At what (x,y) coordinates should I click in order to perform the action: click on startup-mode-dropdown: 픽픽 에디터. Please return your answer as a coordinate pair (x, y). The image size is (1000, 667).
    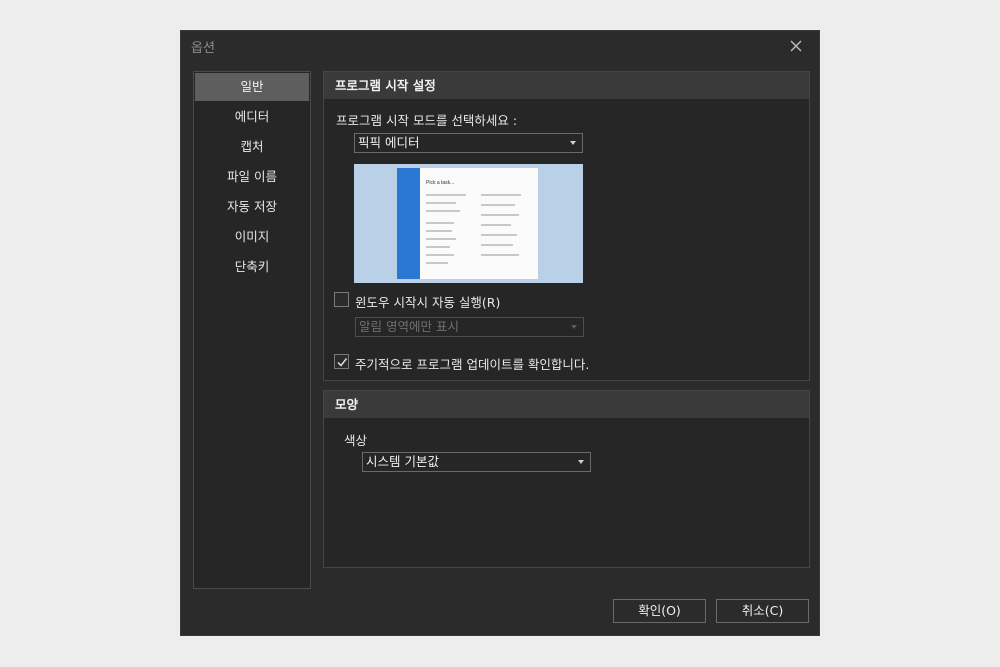
    Looking at the image, I should click on (468, 143).